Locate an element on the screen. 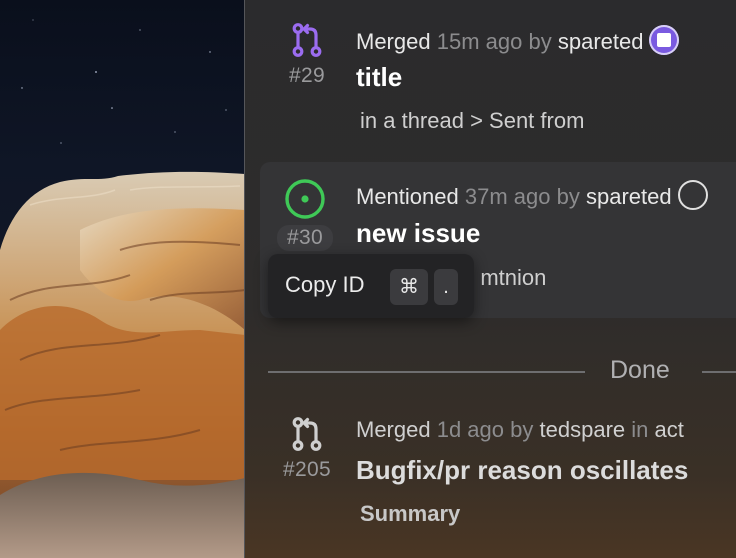 This screenshot has height=558, width=736. tooltip-label: Copy ID is located at coordinates (325, 284).